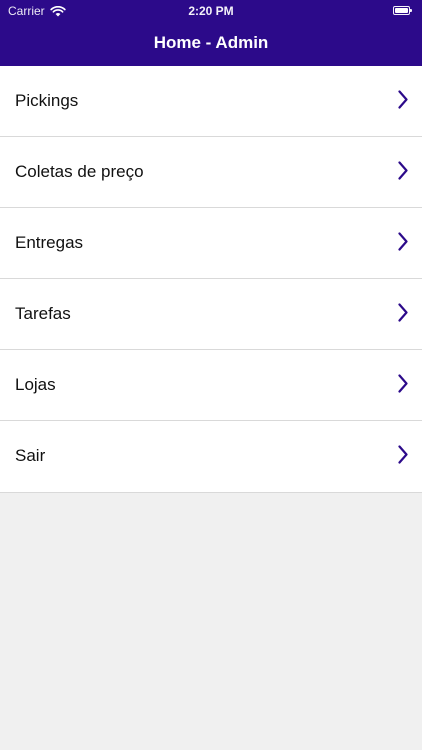  I want to click on battery-icon, so click(402, 10).